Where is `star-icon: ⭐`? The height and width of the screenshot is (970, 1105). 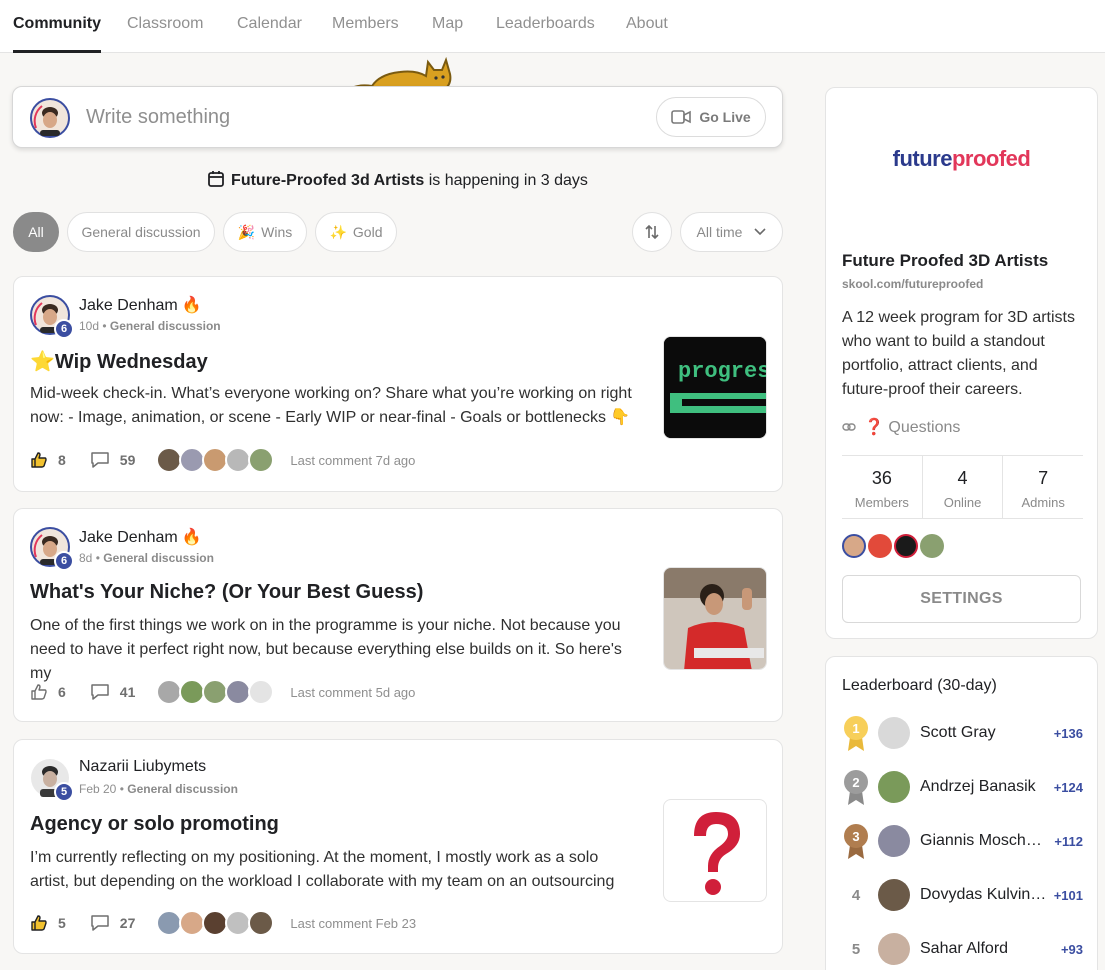 star-icon: ⭐ is located at coordinates (42, 362).